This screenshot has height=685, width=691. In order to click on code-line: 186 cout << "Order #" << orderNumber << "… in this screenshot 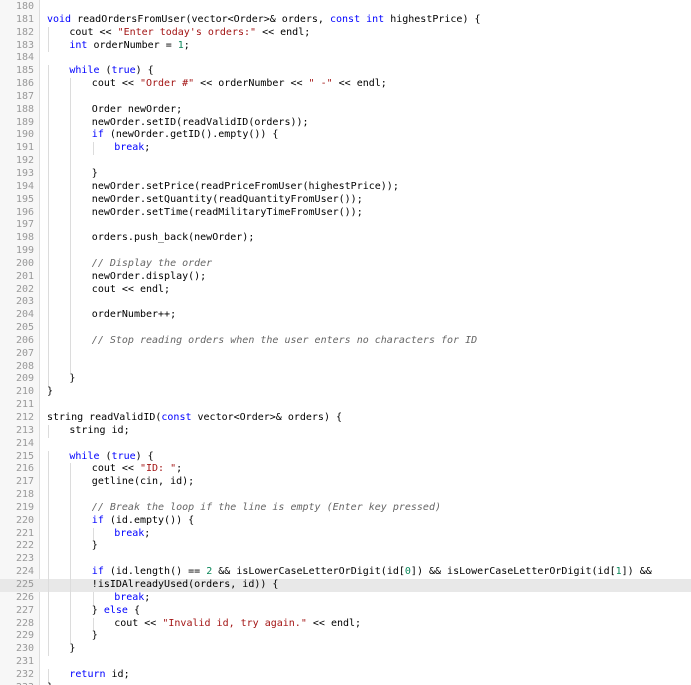, I will do `click(345, 84)`.